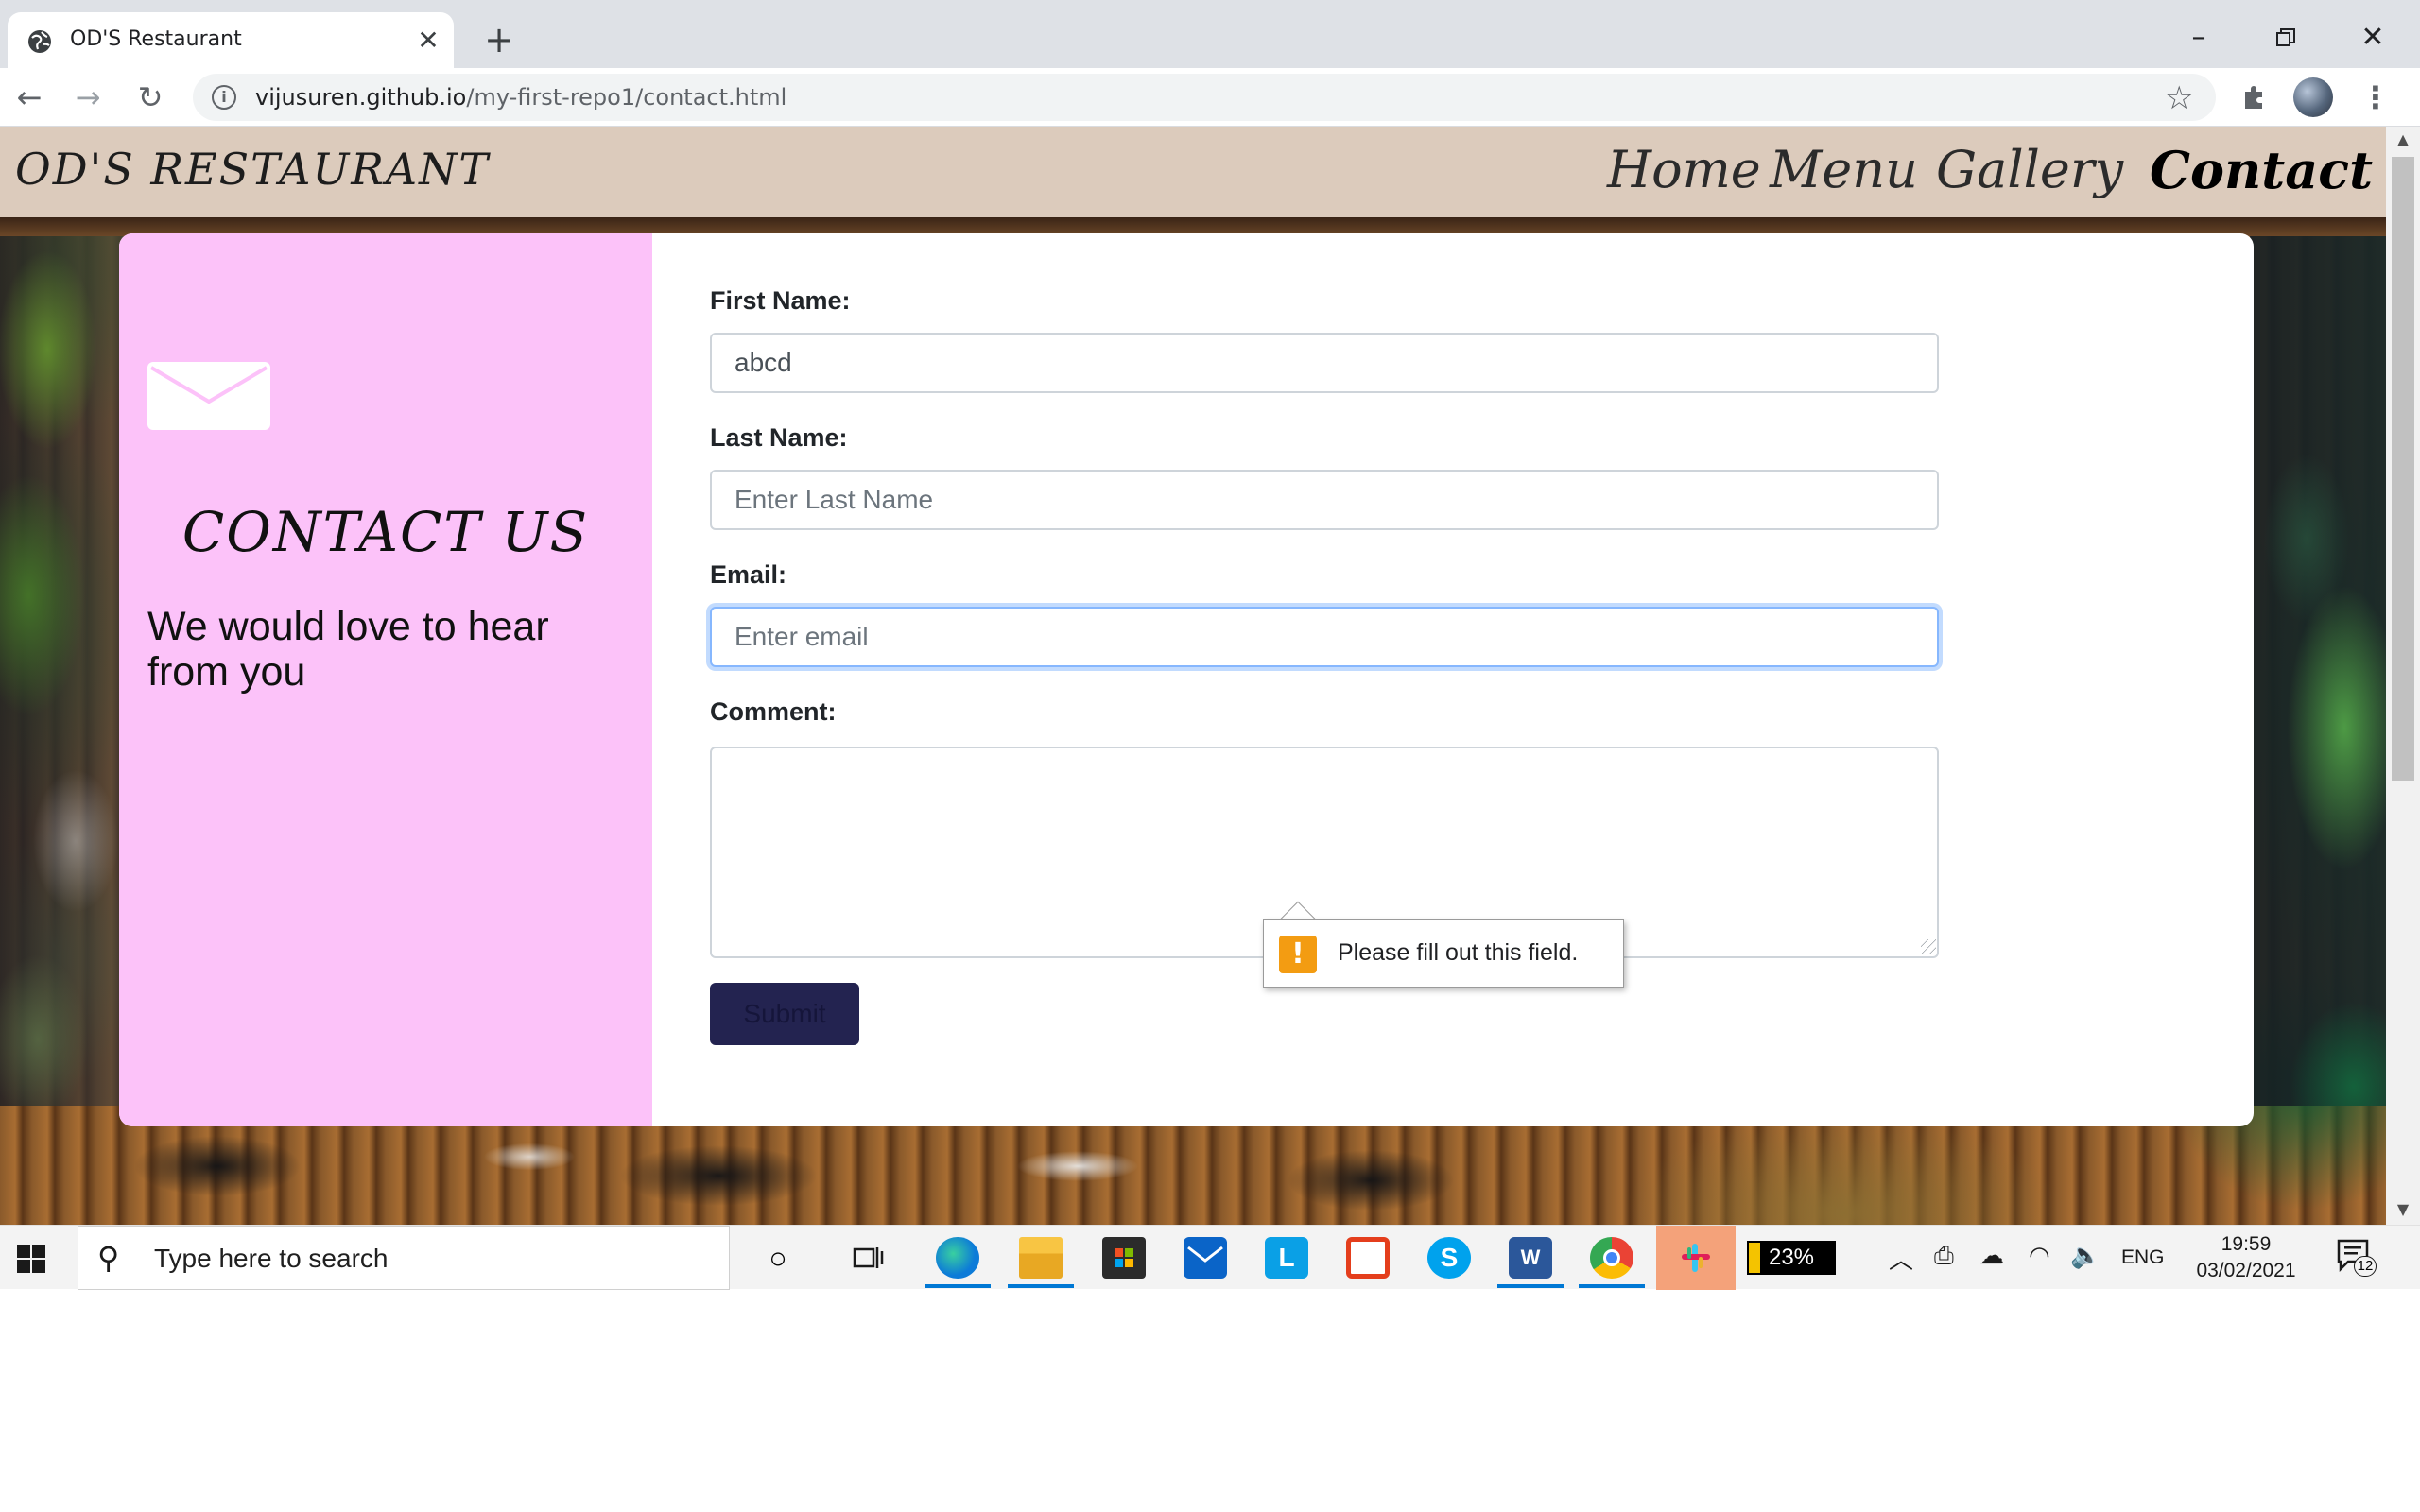 This screenshot has height=1512, width=2420. I want to click on language-indicator: ENG, so click(2143, 1257).